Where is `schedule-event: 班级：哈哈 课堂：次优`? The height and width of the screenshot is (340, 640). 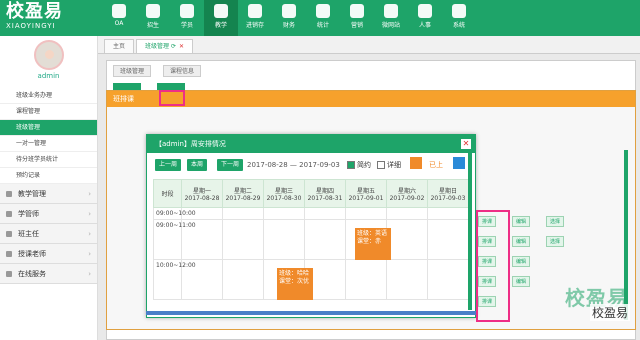
schedule-event: 班级：哈哈 课堂：次优 is located at coordinates (295, 284).